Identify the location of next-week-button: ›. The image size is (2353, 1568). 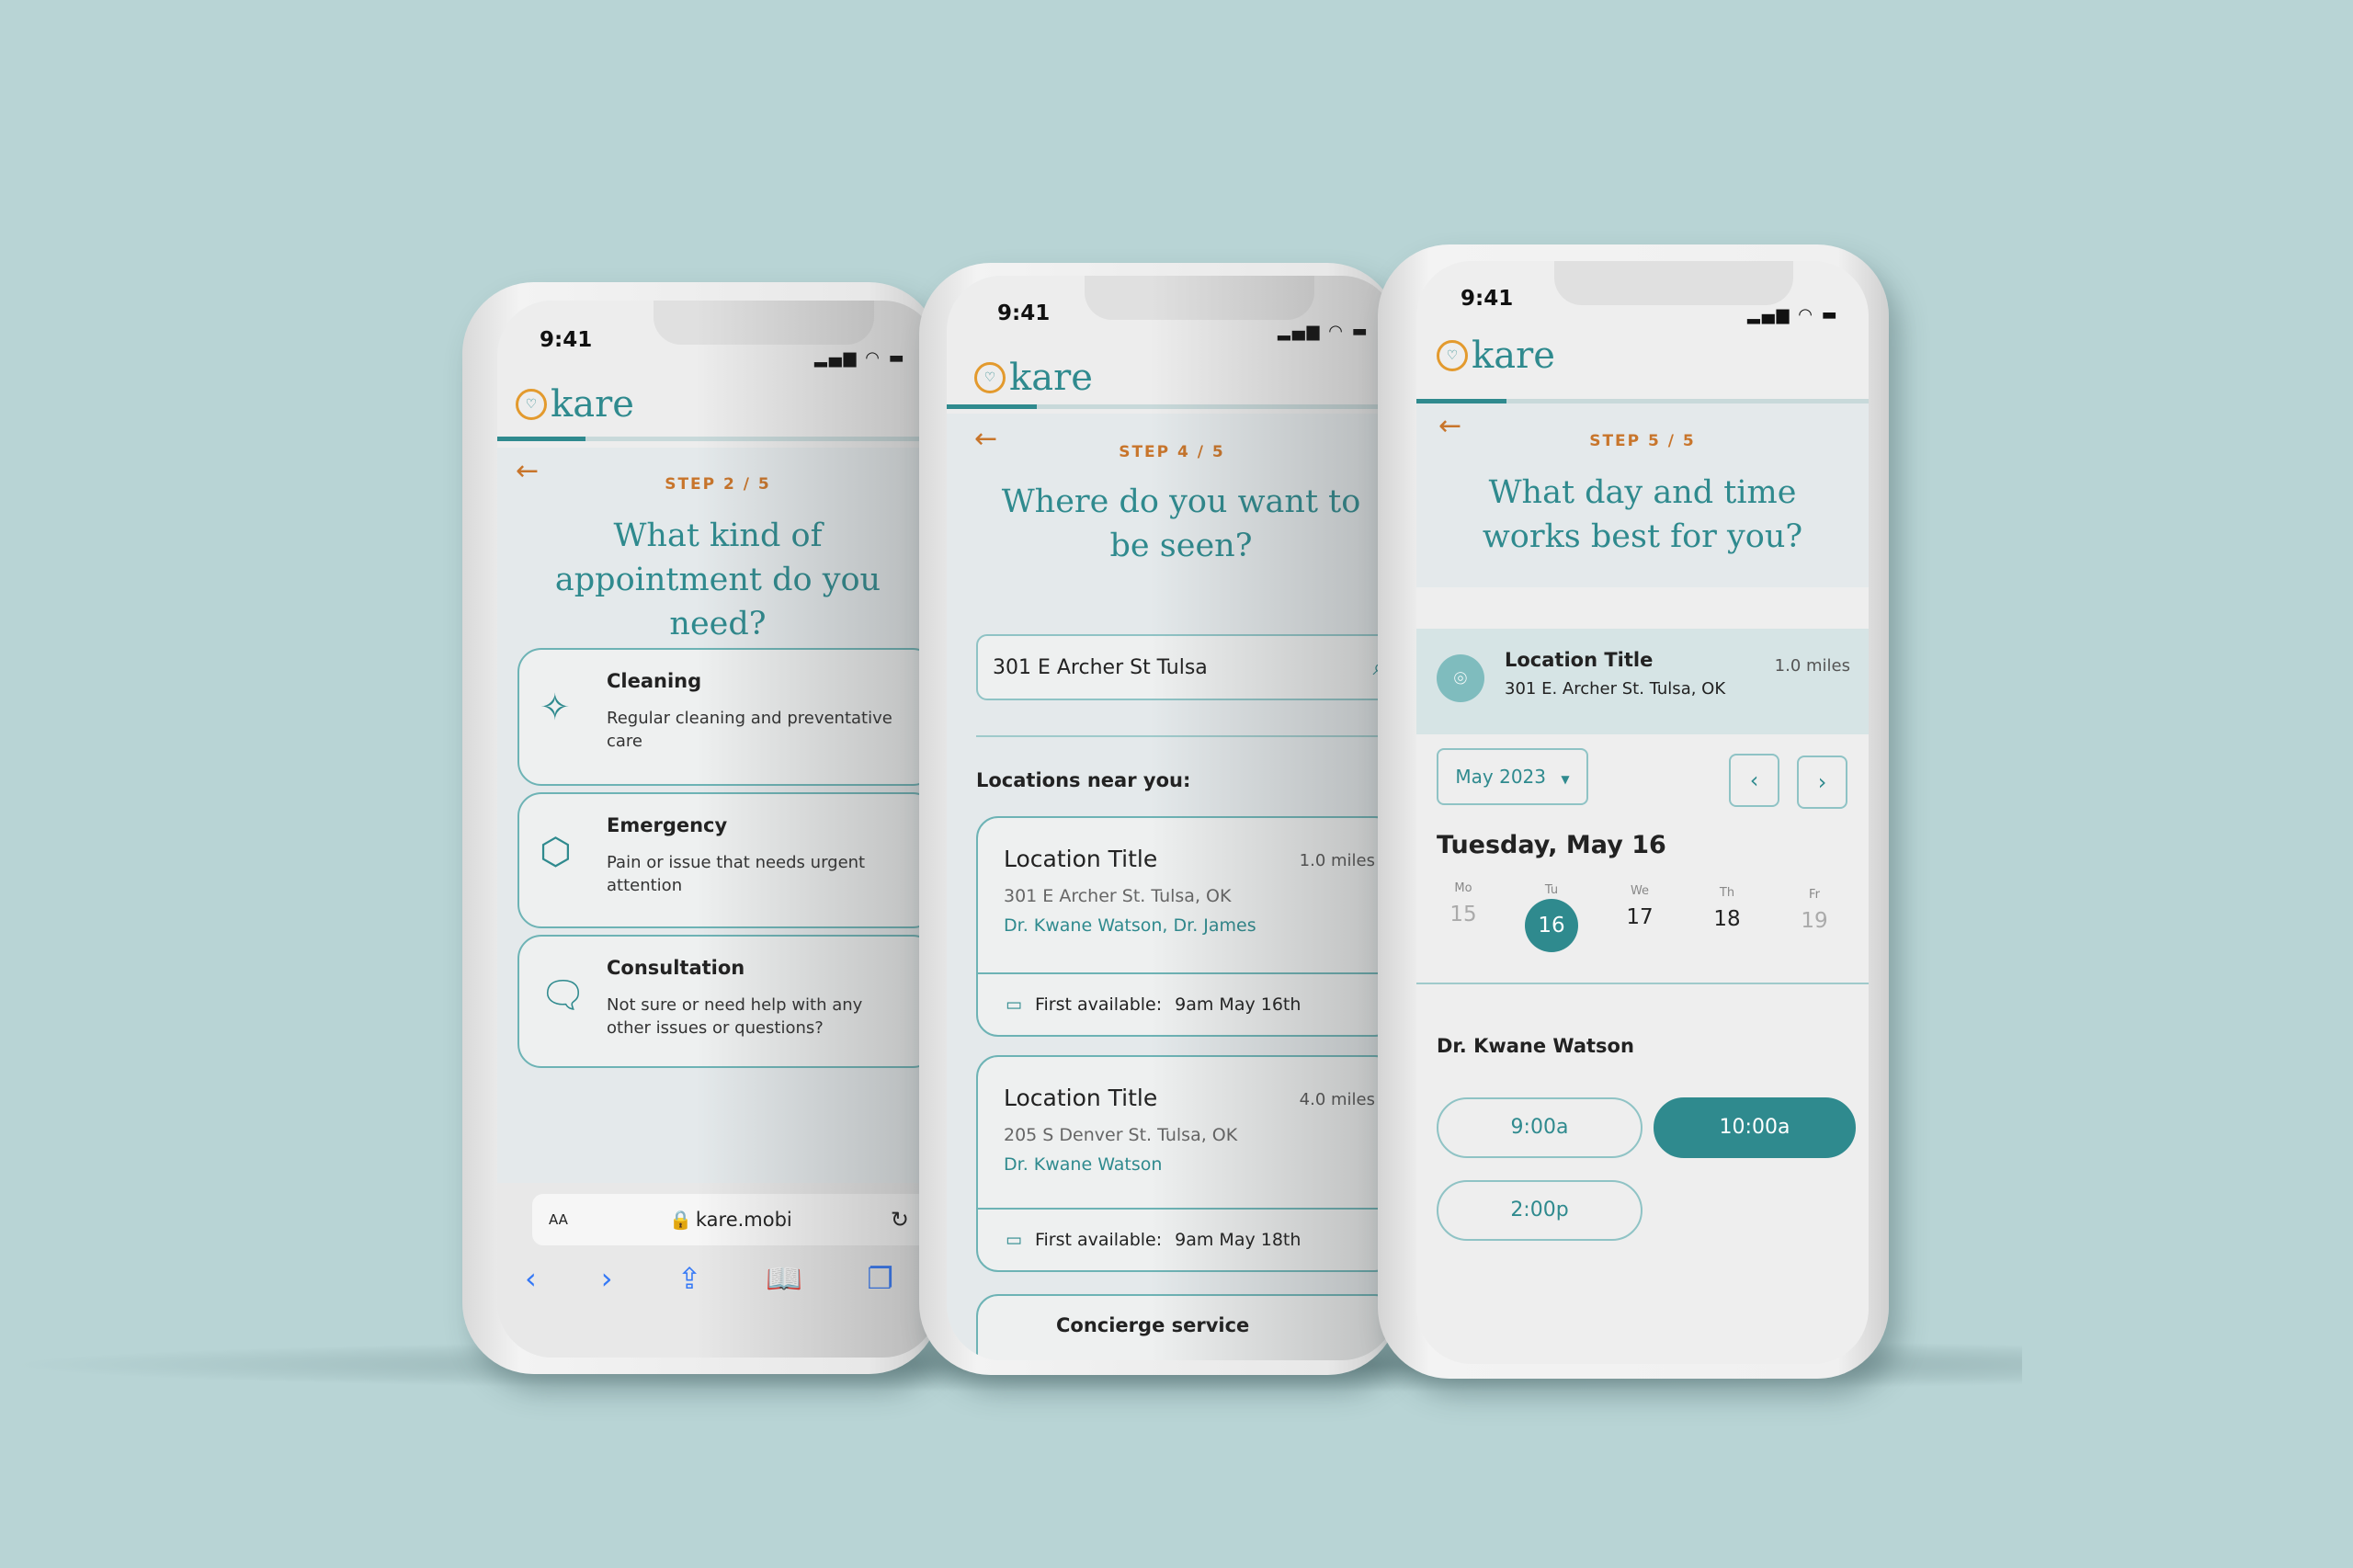
(1822, 782).